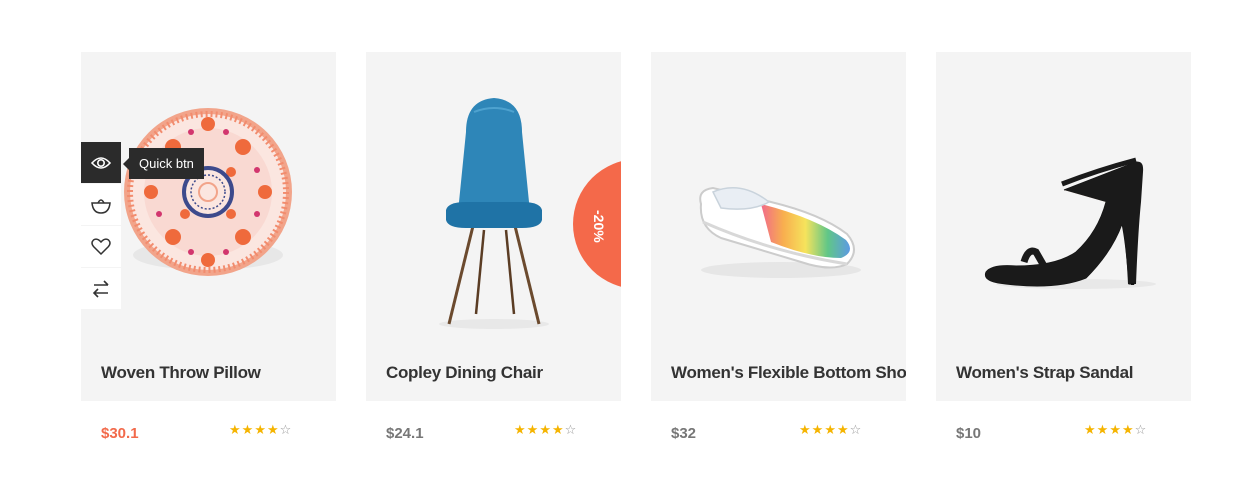 The height and width of the screenshot is (487, 1244). I want to click on wishlist-button, so click(101, 246).